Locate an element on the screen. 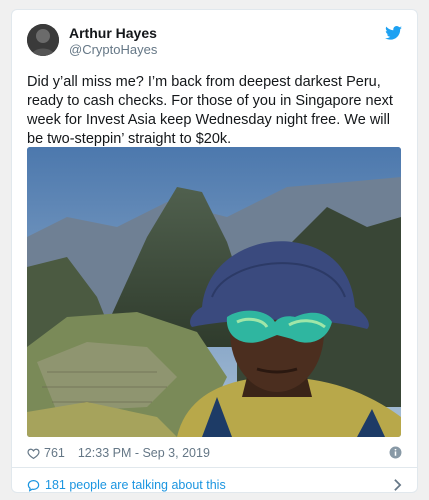 Image resolution: width=429 pixels, height=500 pixels. conversation-link-text: 181 people are talking about this is located at coordinates (135, 485).